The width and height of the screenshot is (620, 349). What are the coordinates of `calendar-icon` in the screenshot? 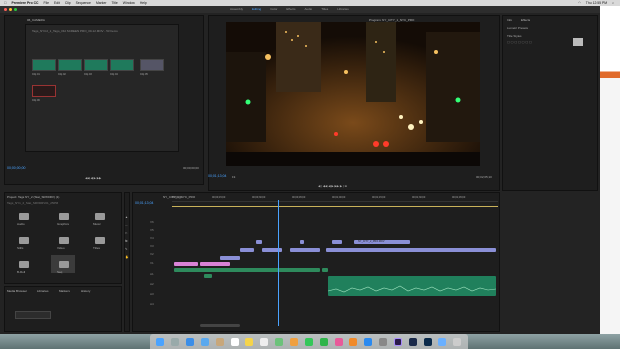 It's located at (234, 341).